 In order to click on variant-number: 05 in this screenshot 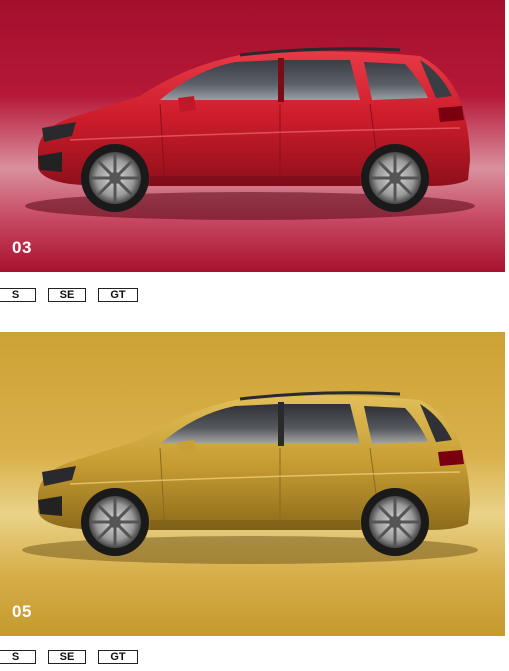, I will do `click(22, 611)`.